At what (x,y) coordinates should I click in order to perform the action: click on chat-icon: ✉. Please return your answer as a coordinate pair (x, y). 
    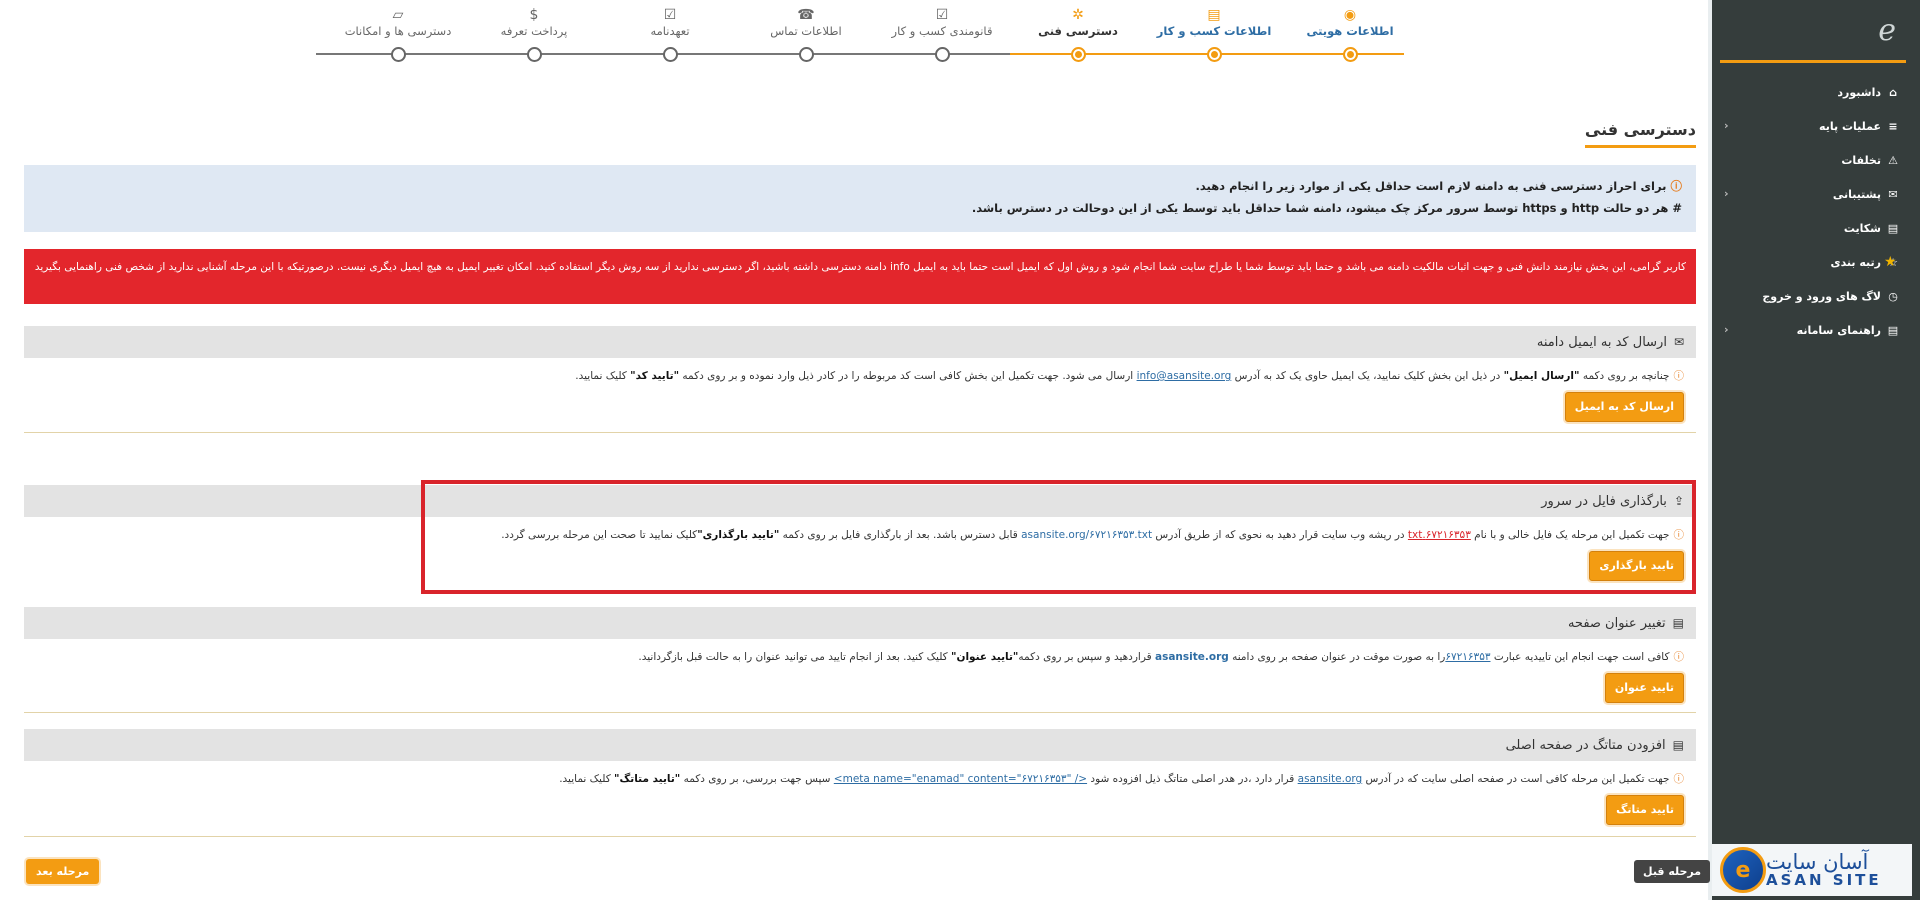
    Looking at the image, I should click on (1893, 194).